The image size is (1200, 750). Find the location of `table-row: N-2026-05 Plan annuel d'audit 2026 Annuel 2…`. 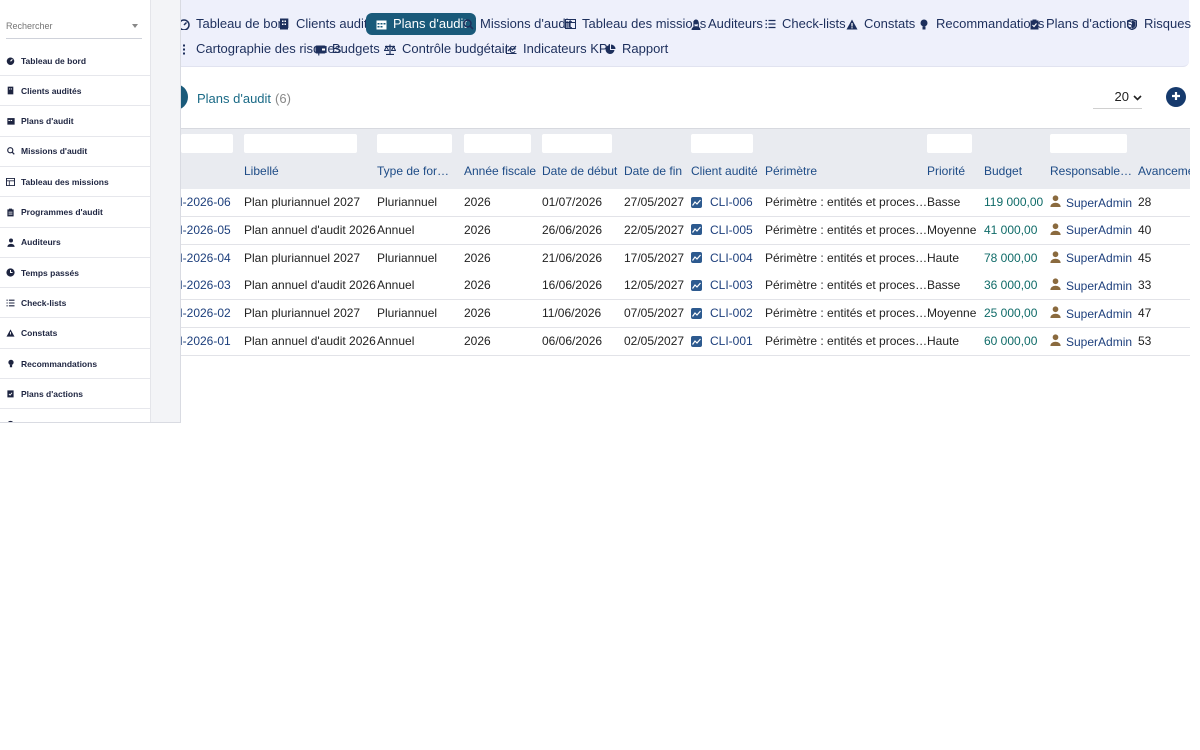

table-row: N-2026-05 Plan annuel d'audit 2026 Annuel 2… is located at coordinates (670, 230).